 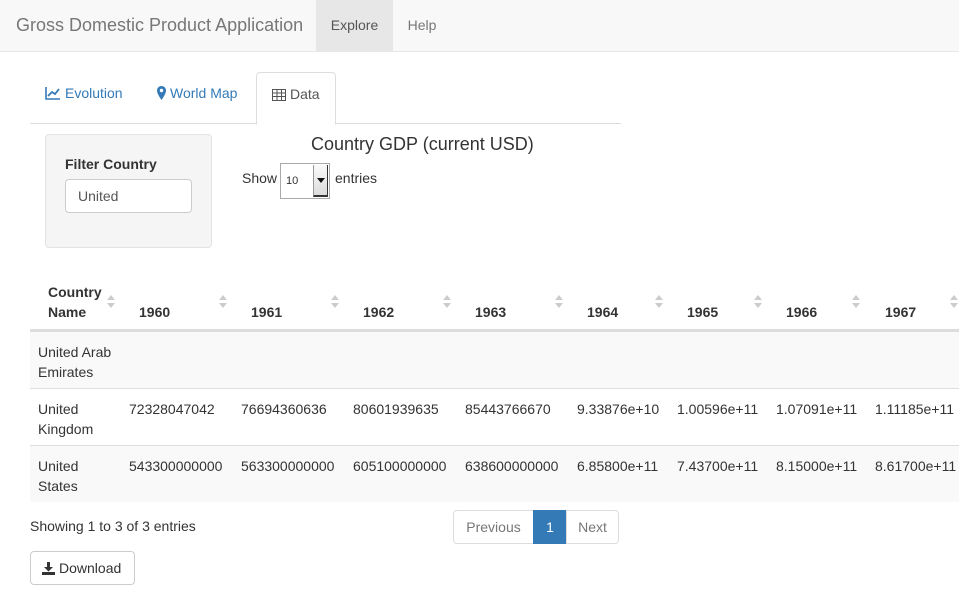 What do you see at coordinates (52, 93) in the screenshot?
I see `line-chart-icon` at bounding box center [52, 93].